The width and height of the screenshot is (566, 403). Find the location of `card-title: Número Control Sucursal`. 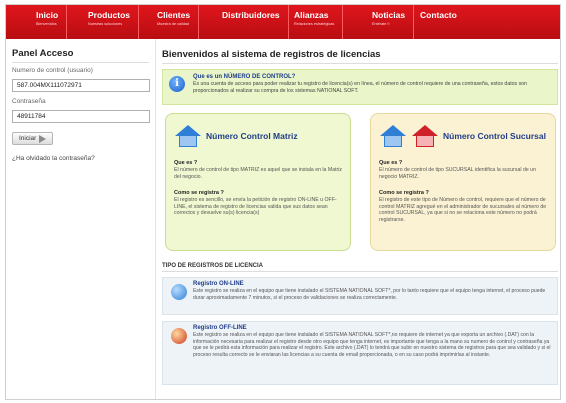

card-title: Número Control Sucursal is located at coordinates (494, 136).